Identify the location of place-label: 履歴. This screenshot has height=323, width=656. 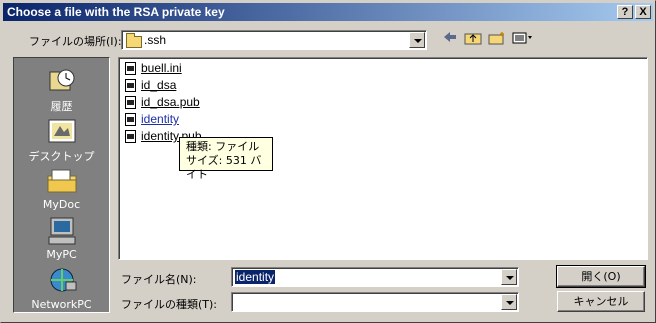
(61, 106).